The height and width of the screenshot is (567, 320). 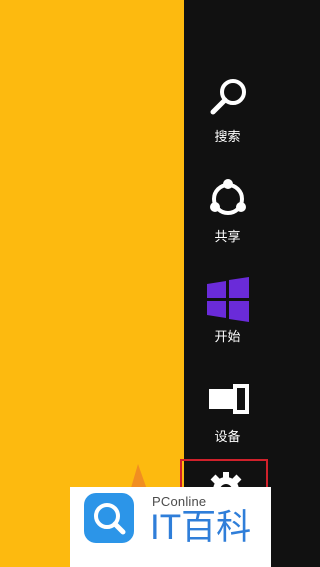 I want to click on charm-share-label: 共享, so click(x=227, y=237).